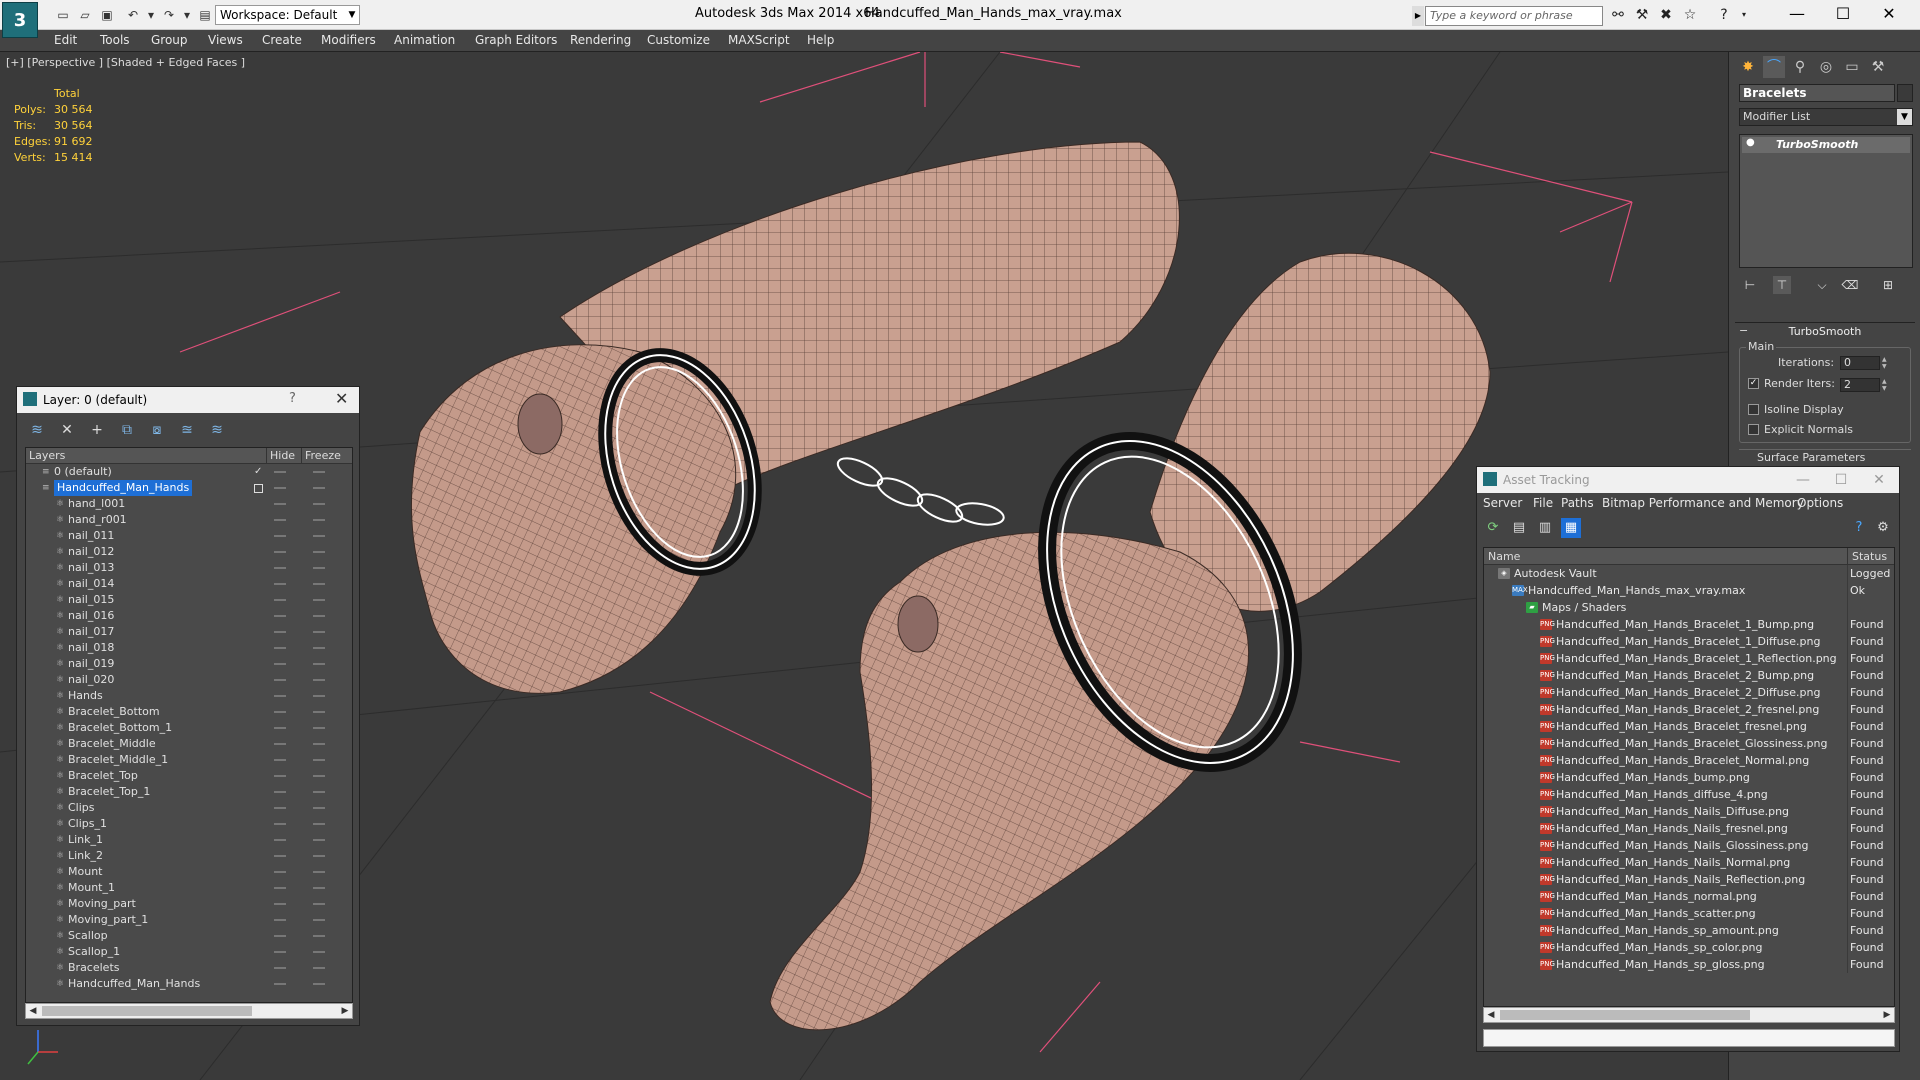  I want to click on layer-row: ⚛ nail_019, so click(189, 664).